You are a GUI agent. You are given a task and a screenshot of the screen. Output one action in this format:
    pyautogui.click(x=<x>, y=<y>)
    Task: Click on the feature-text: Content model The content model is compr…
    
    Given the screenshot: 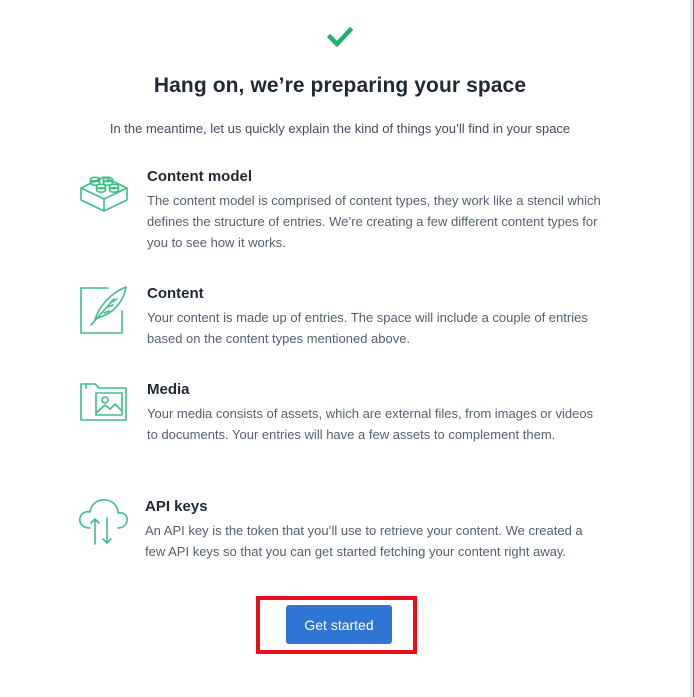 What is the action you would take?
    pyautogui.click(x=377, y=210)
    